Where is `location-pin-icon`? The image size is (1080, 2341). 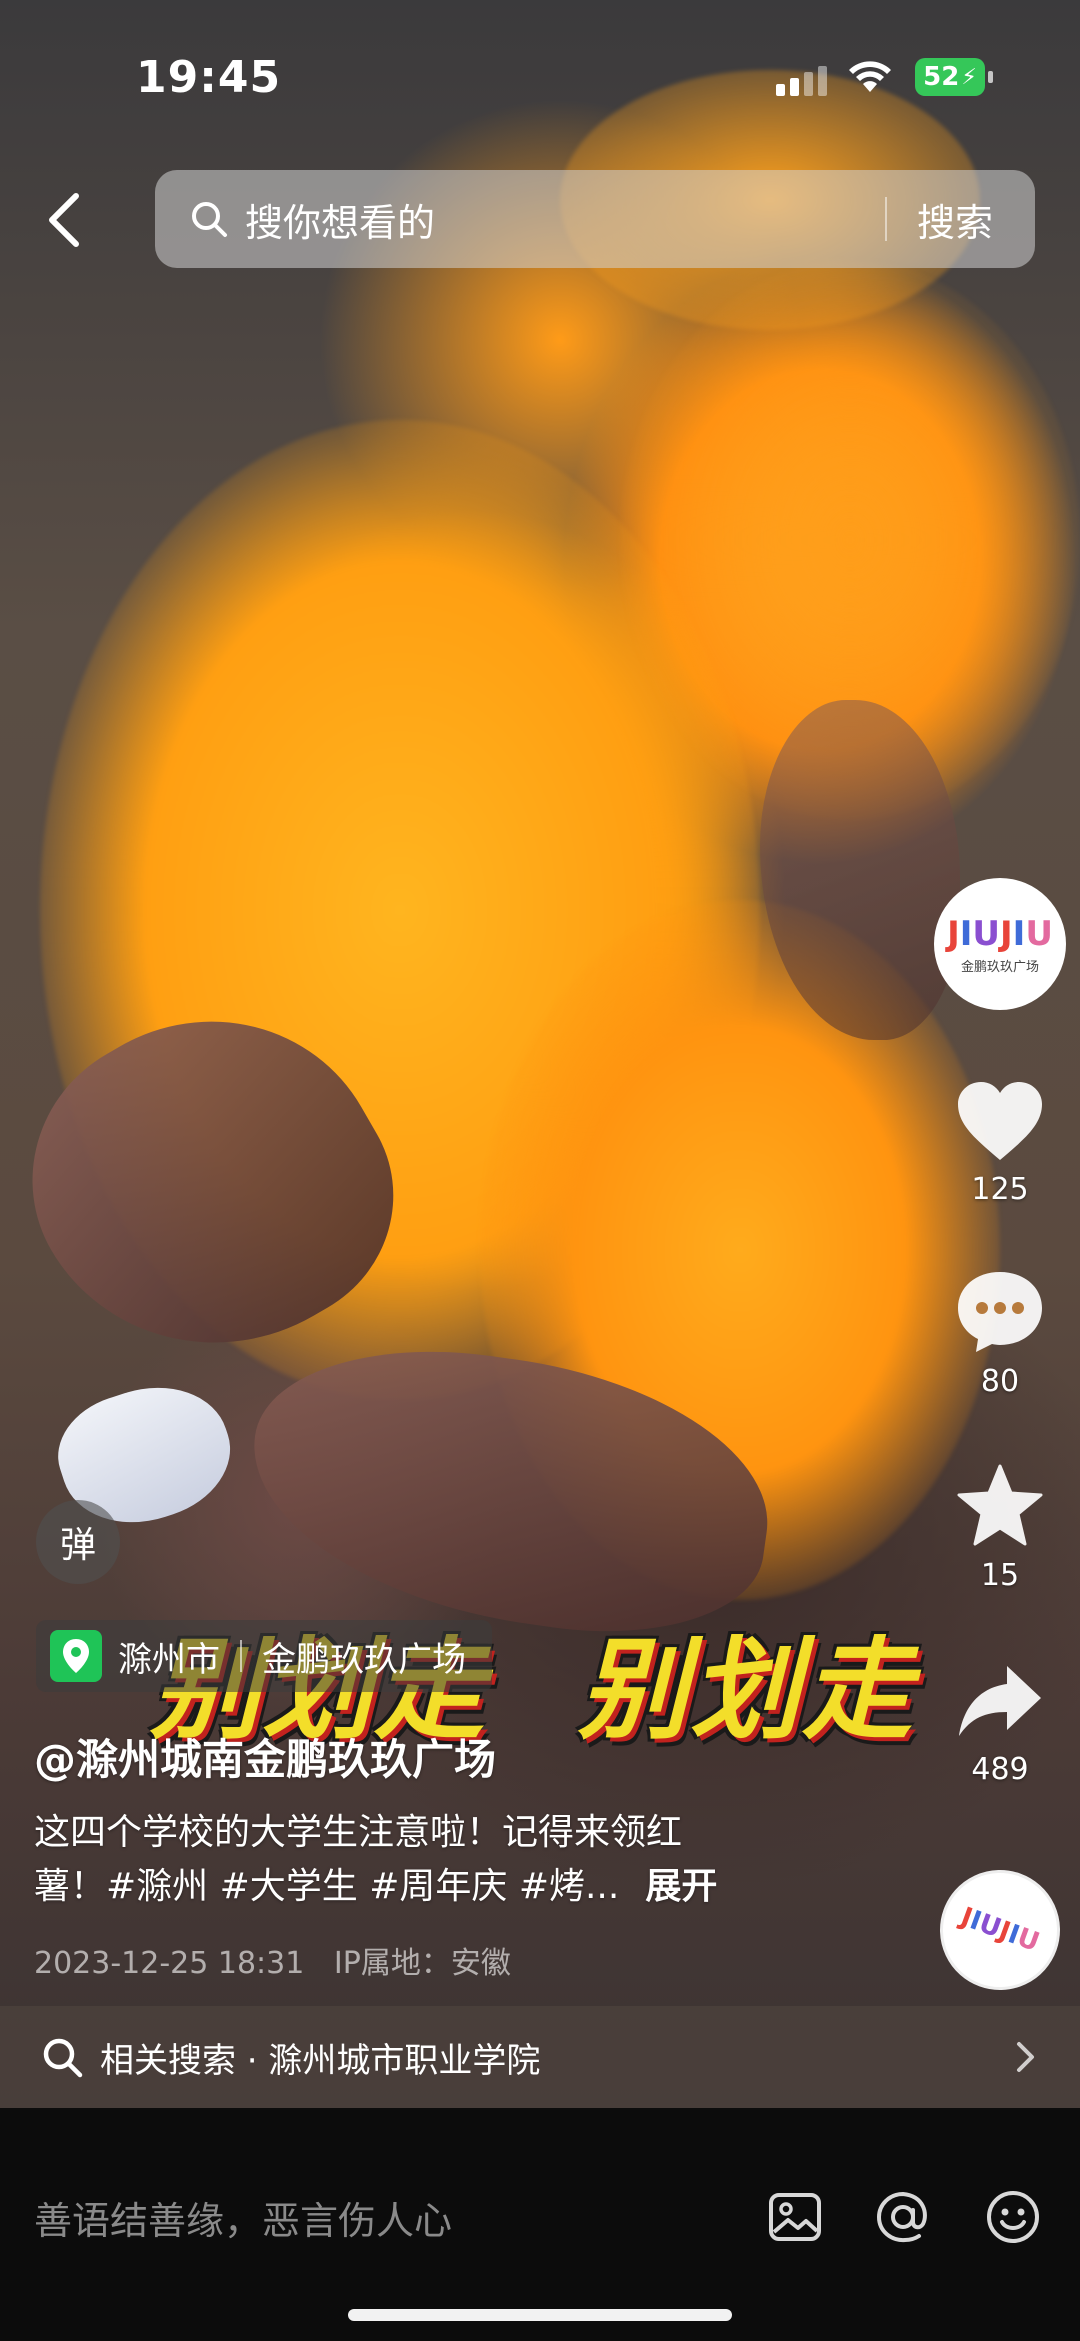
location-pin-icon is located at coordinates (76, 1656).